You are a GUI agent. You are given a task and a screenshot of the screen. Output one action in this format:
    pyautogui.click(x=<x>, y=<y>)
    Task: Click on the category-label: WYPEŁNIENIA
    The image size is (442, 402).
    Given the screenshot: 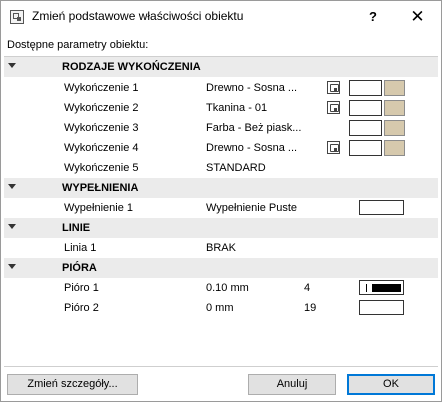 What is the action you would take?
    pyautogui.click(x=100, y=188)
    